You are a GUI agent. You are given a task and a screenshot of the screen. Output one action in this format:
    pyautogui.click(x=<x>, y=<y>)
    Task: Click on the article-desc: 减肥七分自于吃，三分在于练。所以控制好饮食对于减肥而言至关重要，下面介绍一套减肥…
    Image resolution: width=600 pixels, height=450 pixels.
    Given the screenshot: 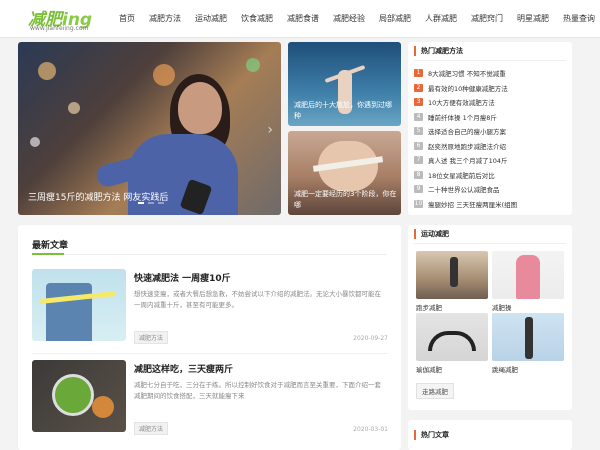 What is the action you would take?
    pyautogui.click(x=257, y=390)
    